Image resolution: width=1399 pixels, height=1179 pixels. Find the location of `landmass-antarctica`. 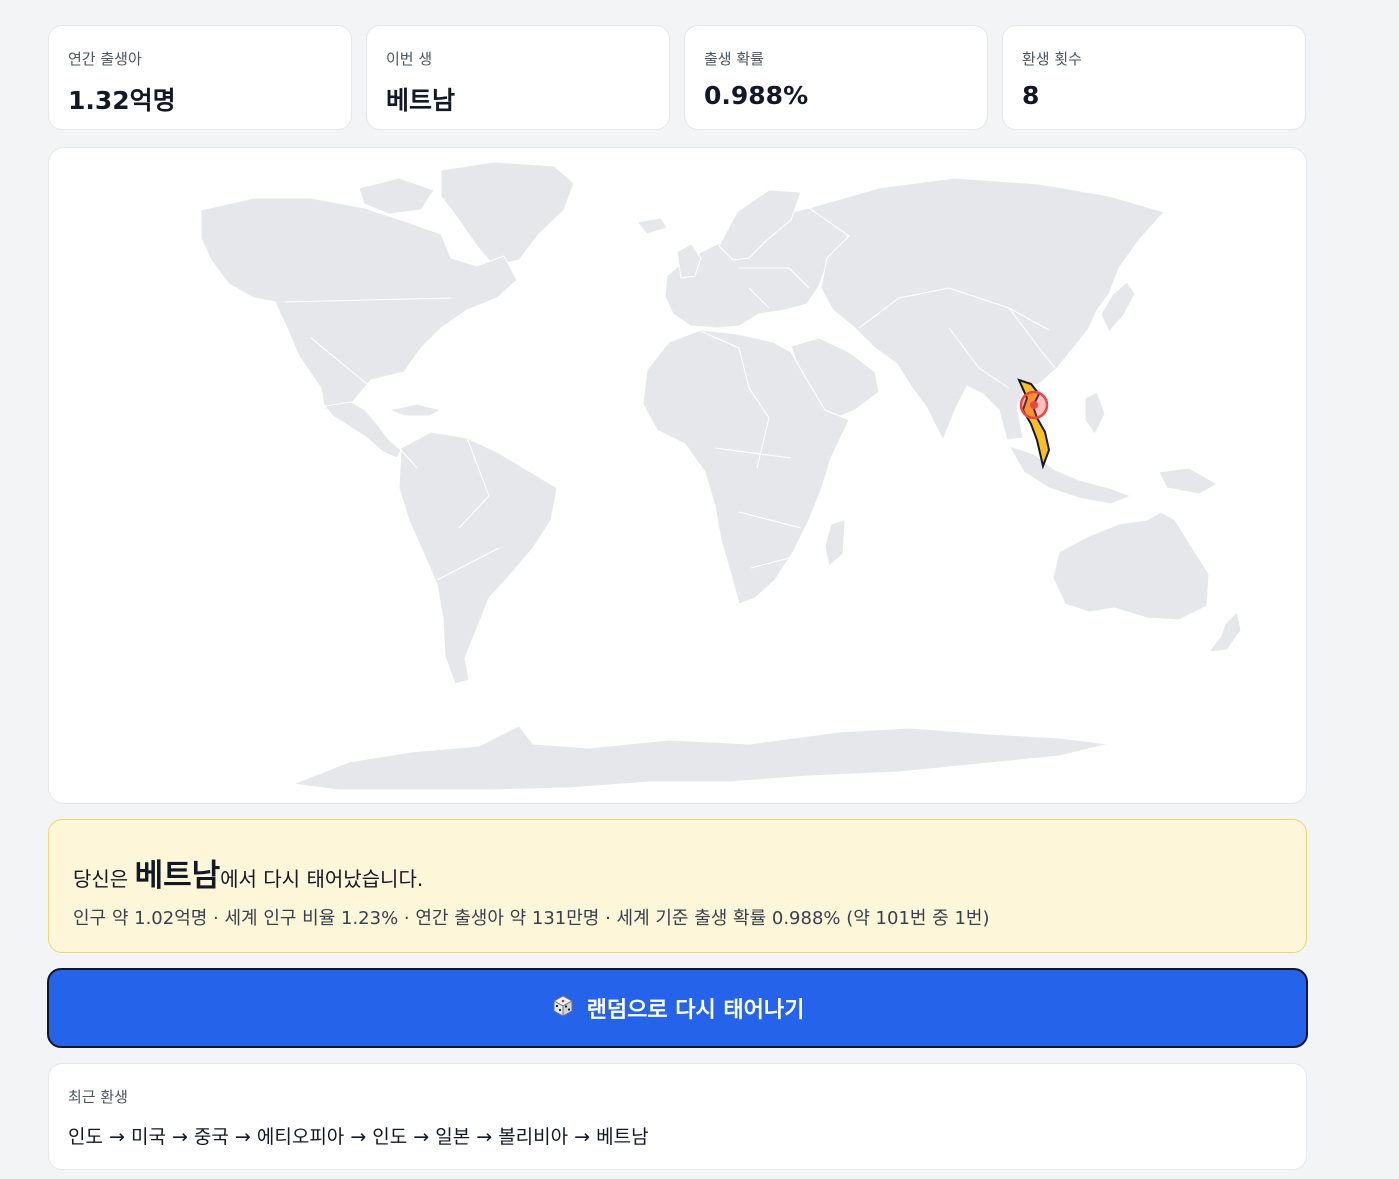

landmass-antarctica is located at coordinates (701, 758).